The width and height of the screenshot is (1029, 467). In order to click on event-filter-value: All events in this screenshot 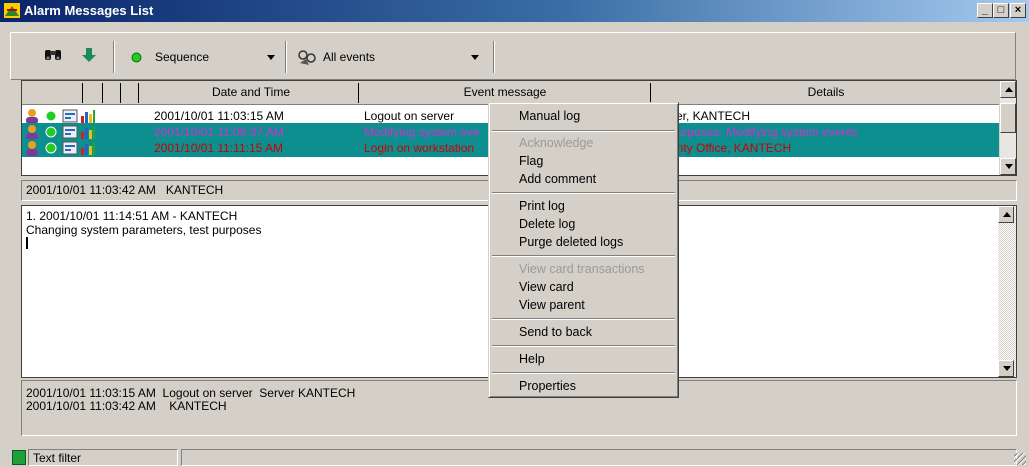, I will do `click(349, 57)`.